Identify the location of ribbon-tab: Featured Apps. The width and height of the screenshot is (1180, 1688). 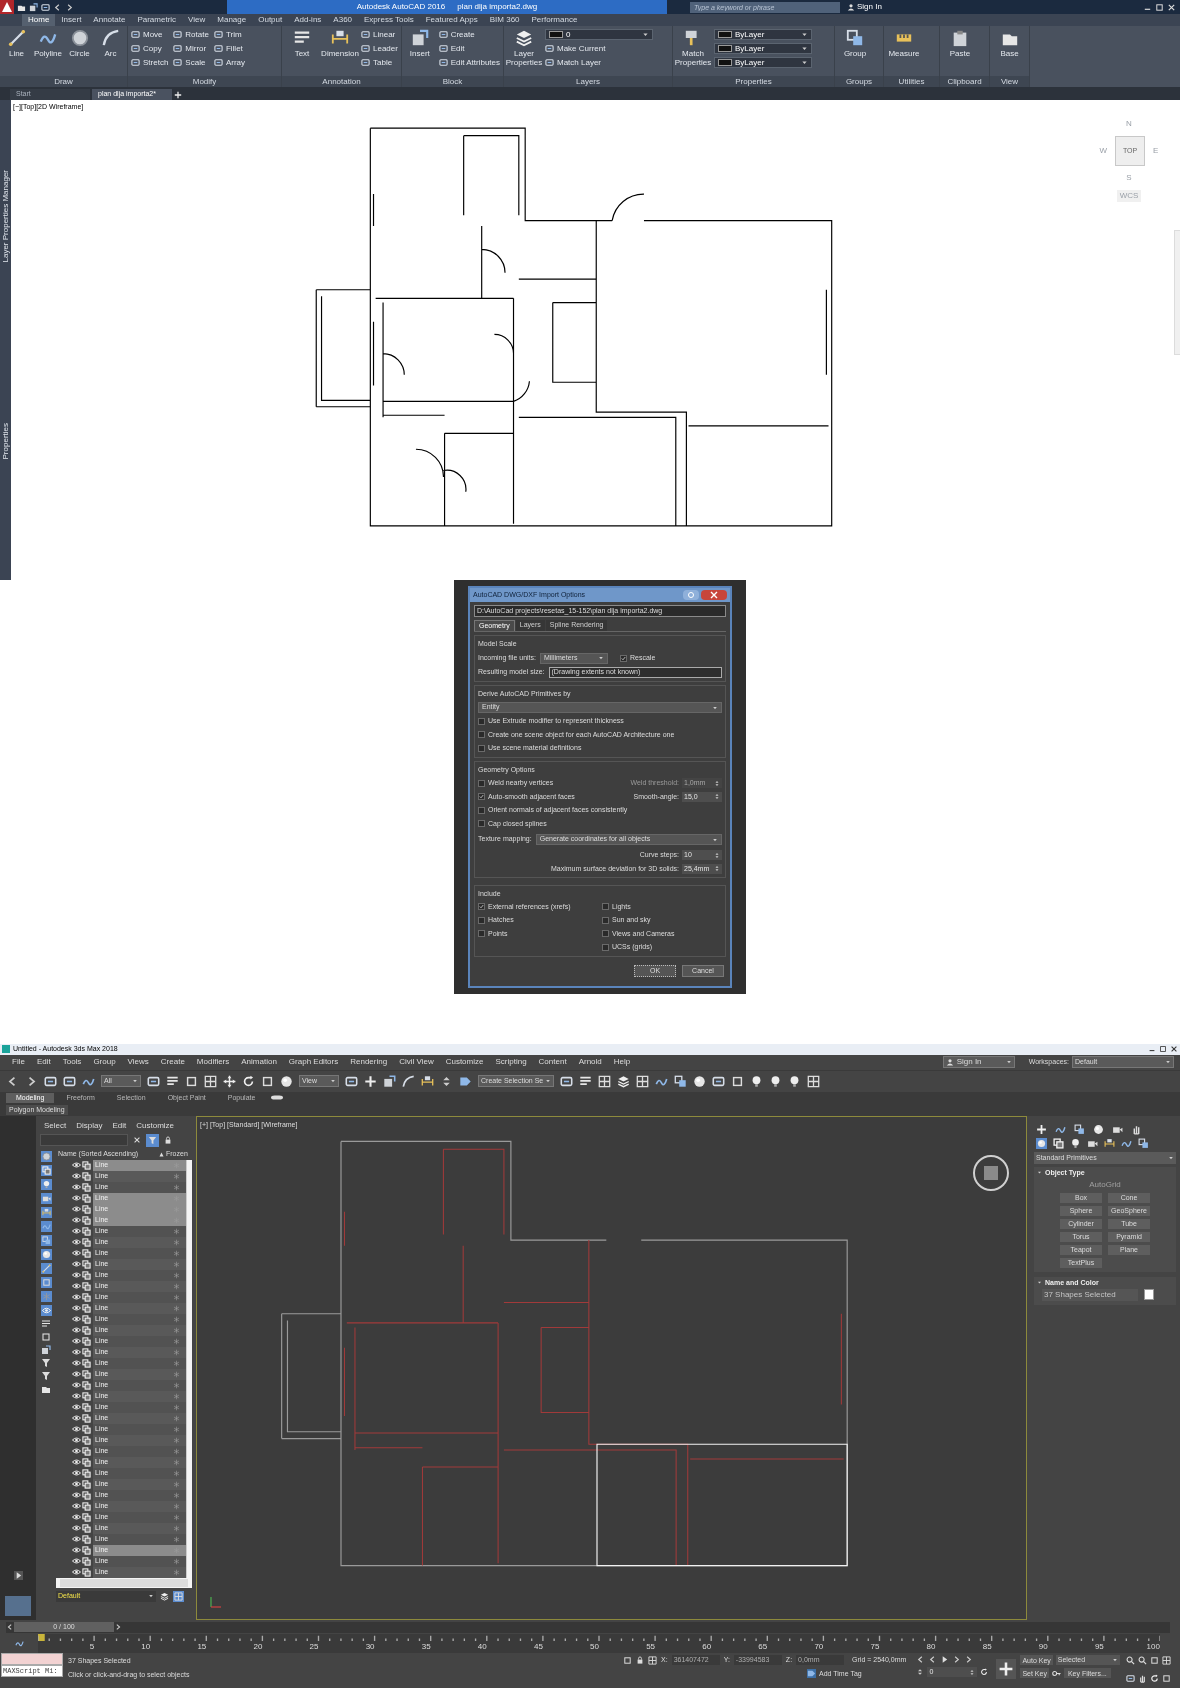
(451, 20).